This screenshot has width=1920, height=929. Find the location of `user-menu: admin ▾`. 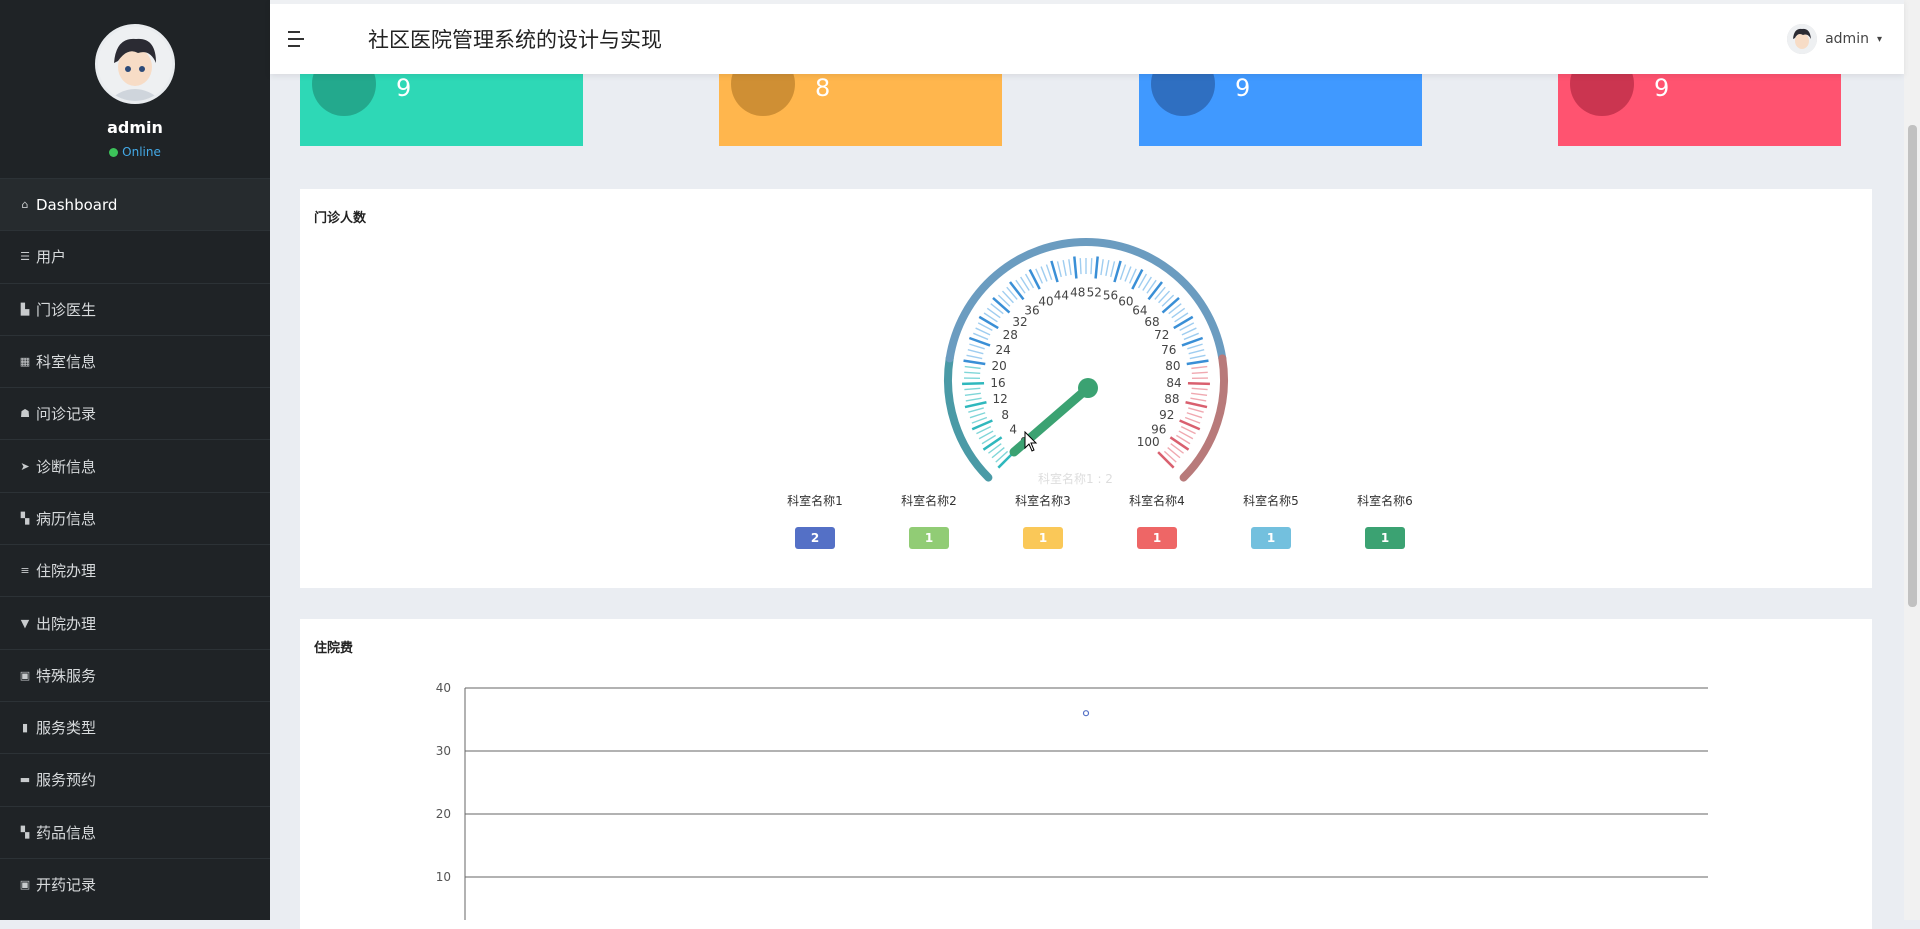

user-menu: admin ▾ is located at coordinates (1834, 39).